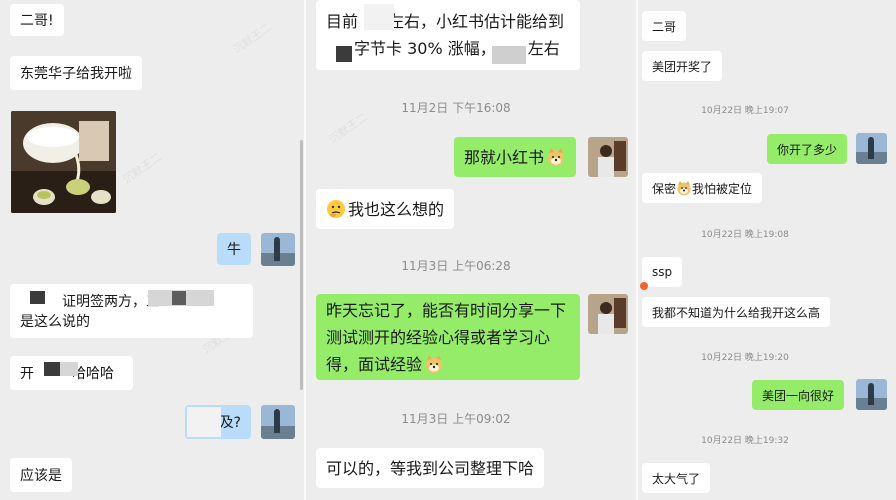 The image size is (896, 500). I want to click on message-bubble: 美团一向很好, so click(798, 395).